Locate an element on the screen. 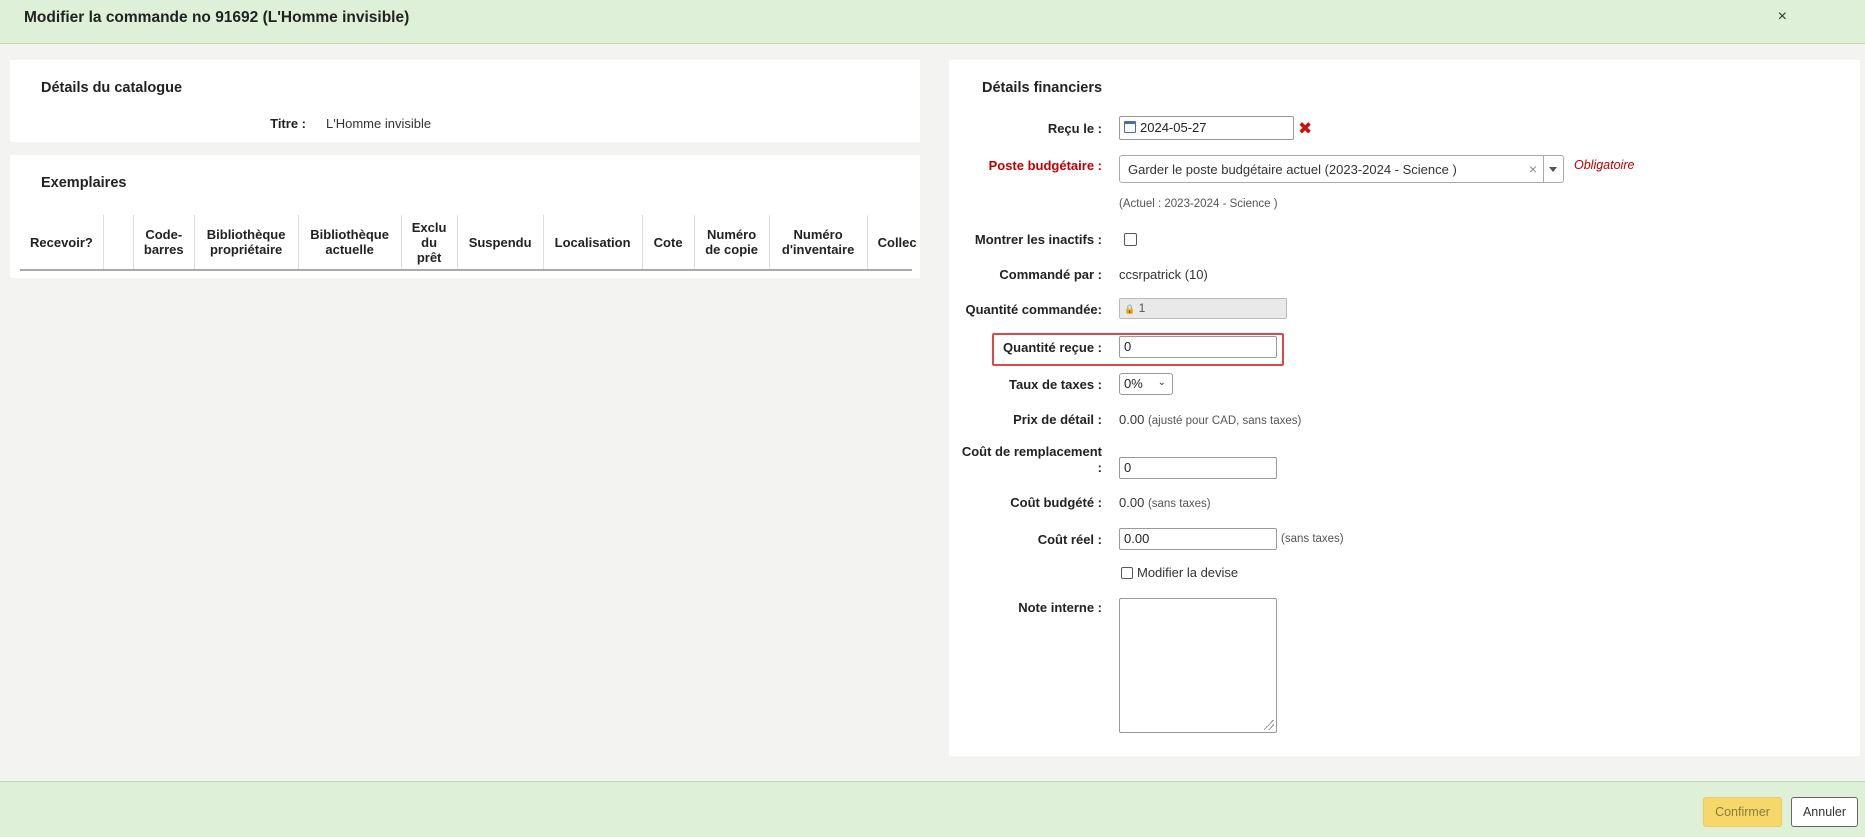 The image size is (1865, 837). col-blank is located at coordinates (118, 242).